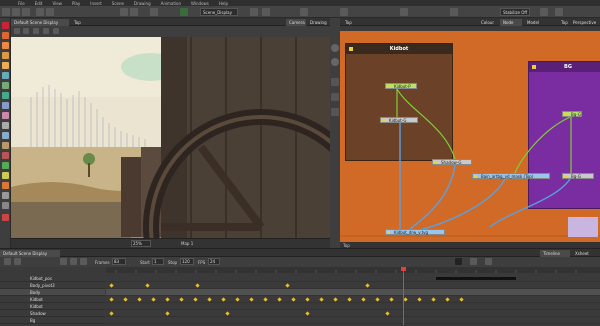  What do you see at coordinates (5, 195) in the screenshot?
I see `hand-tool-icon` at bounding box center [5, 195].